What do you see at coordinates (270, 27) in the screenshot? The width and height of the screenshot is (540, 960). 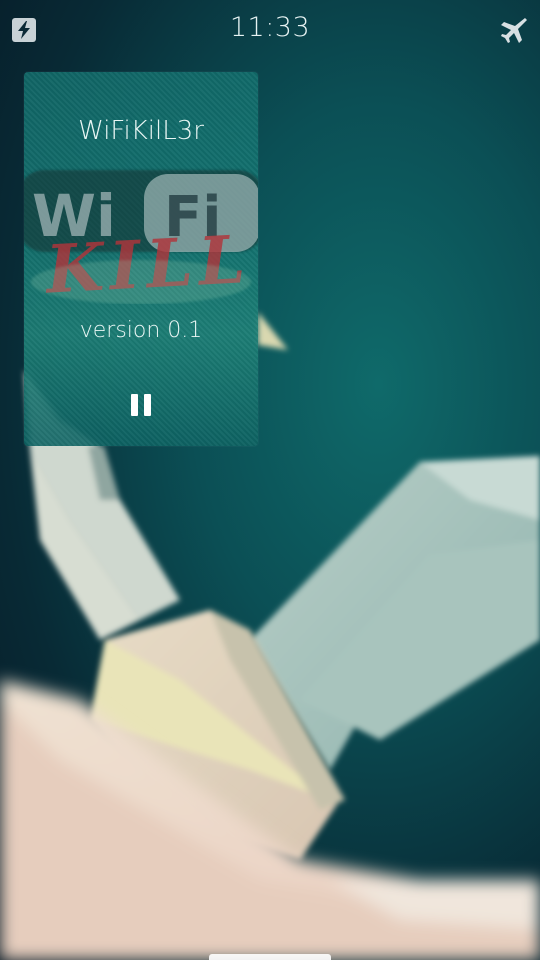 I see `status-clock: 11:33` at bounding box center [270, 27].